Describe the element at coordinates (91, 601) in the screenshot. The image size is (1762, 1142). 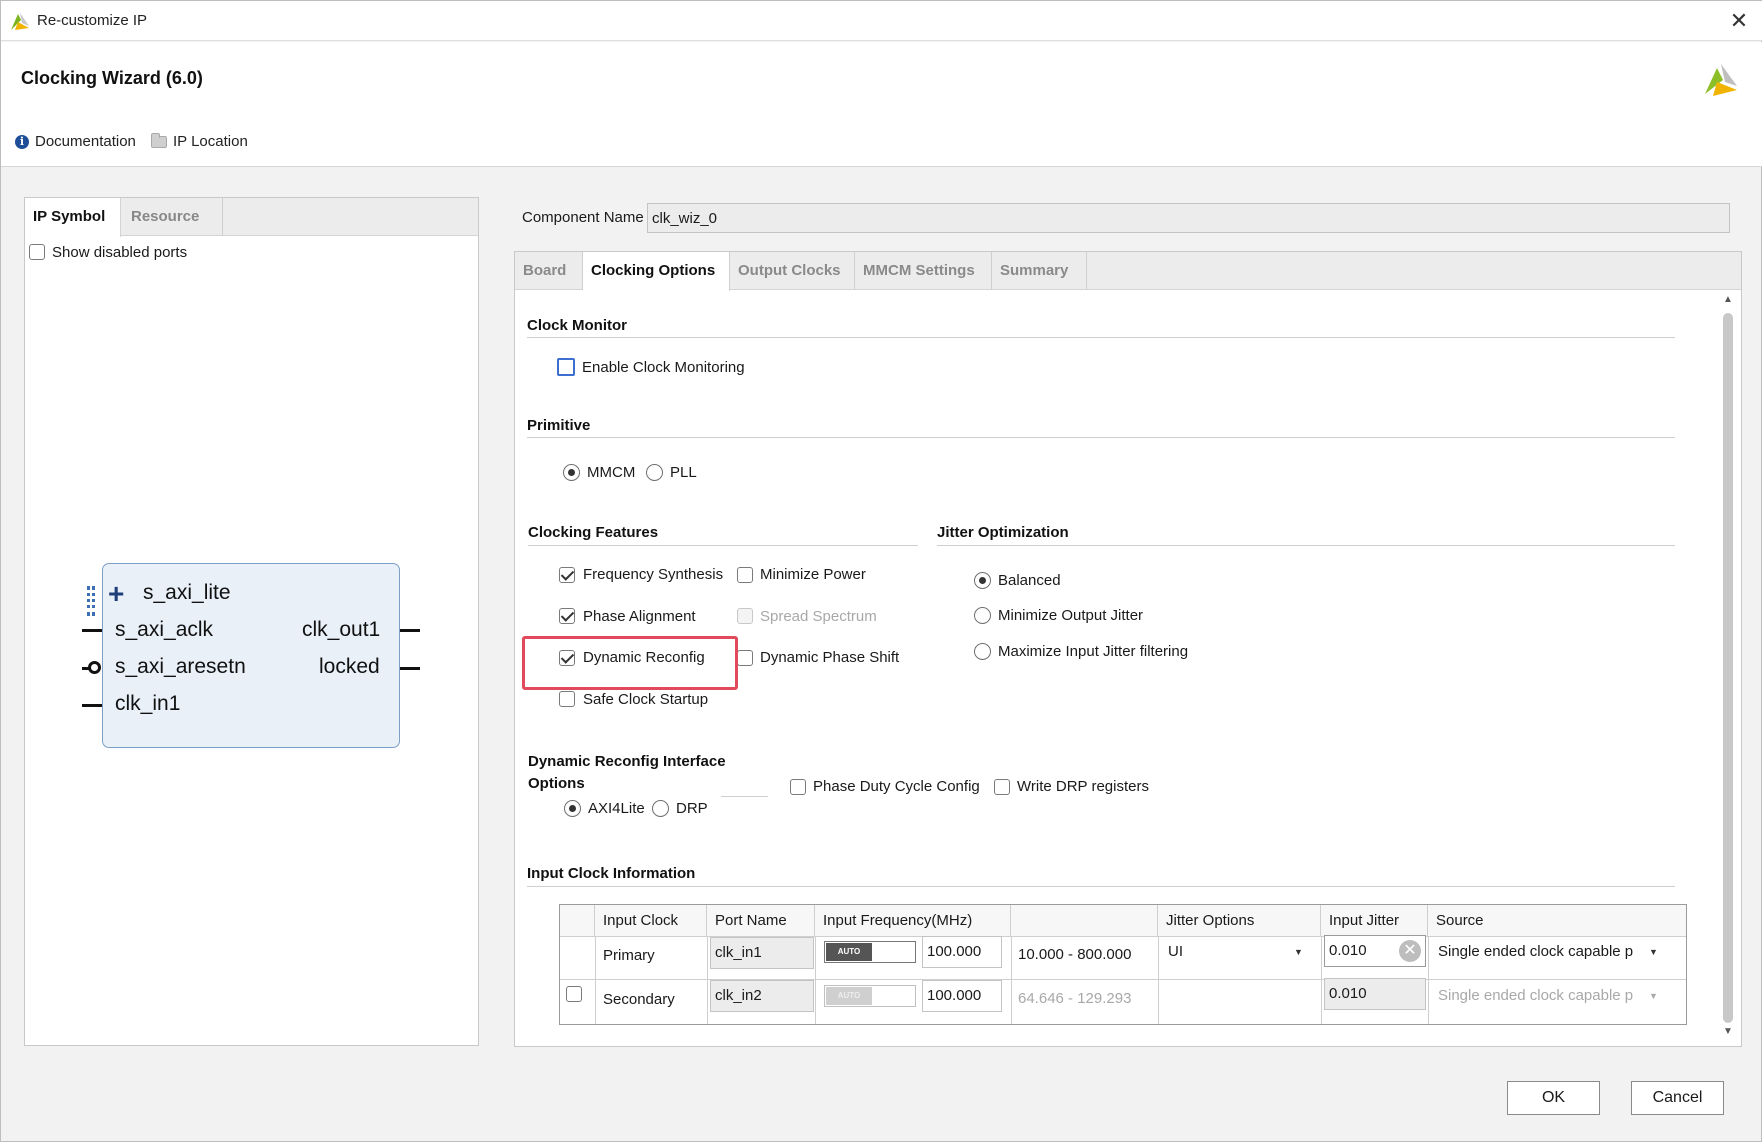
I see `bus-interface-icon` at that location.